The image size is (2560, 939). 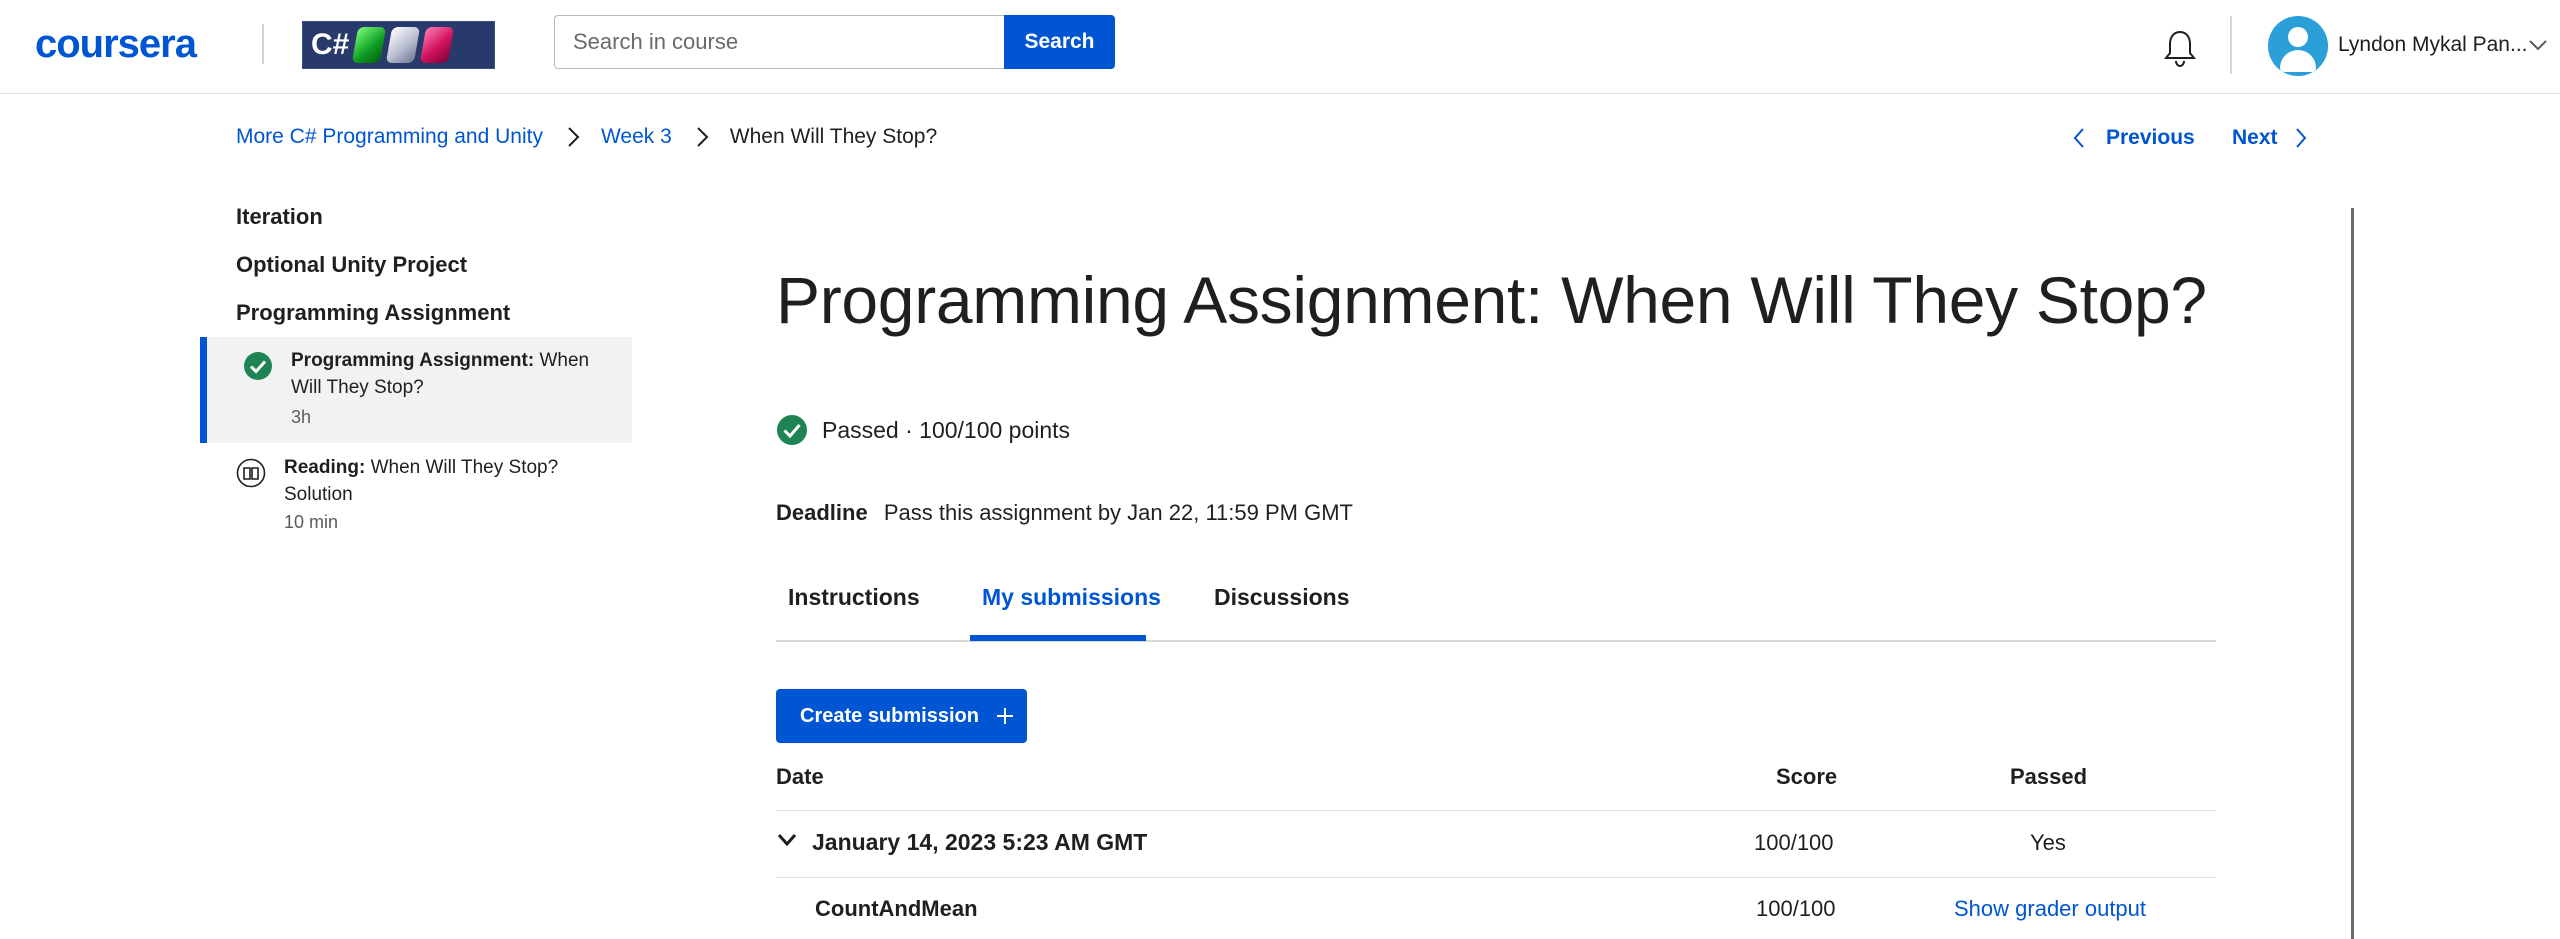 What do you see at coordinates (279, 217) in the screenshot?
I see `sidebar-section-iteration: Iteration` at bounding box center [279, 217].